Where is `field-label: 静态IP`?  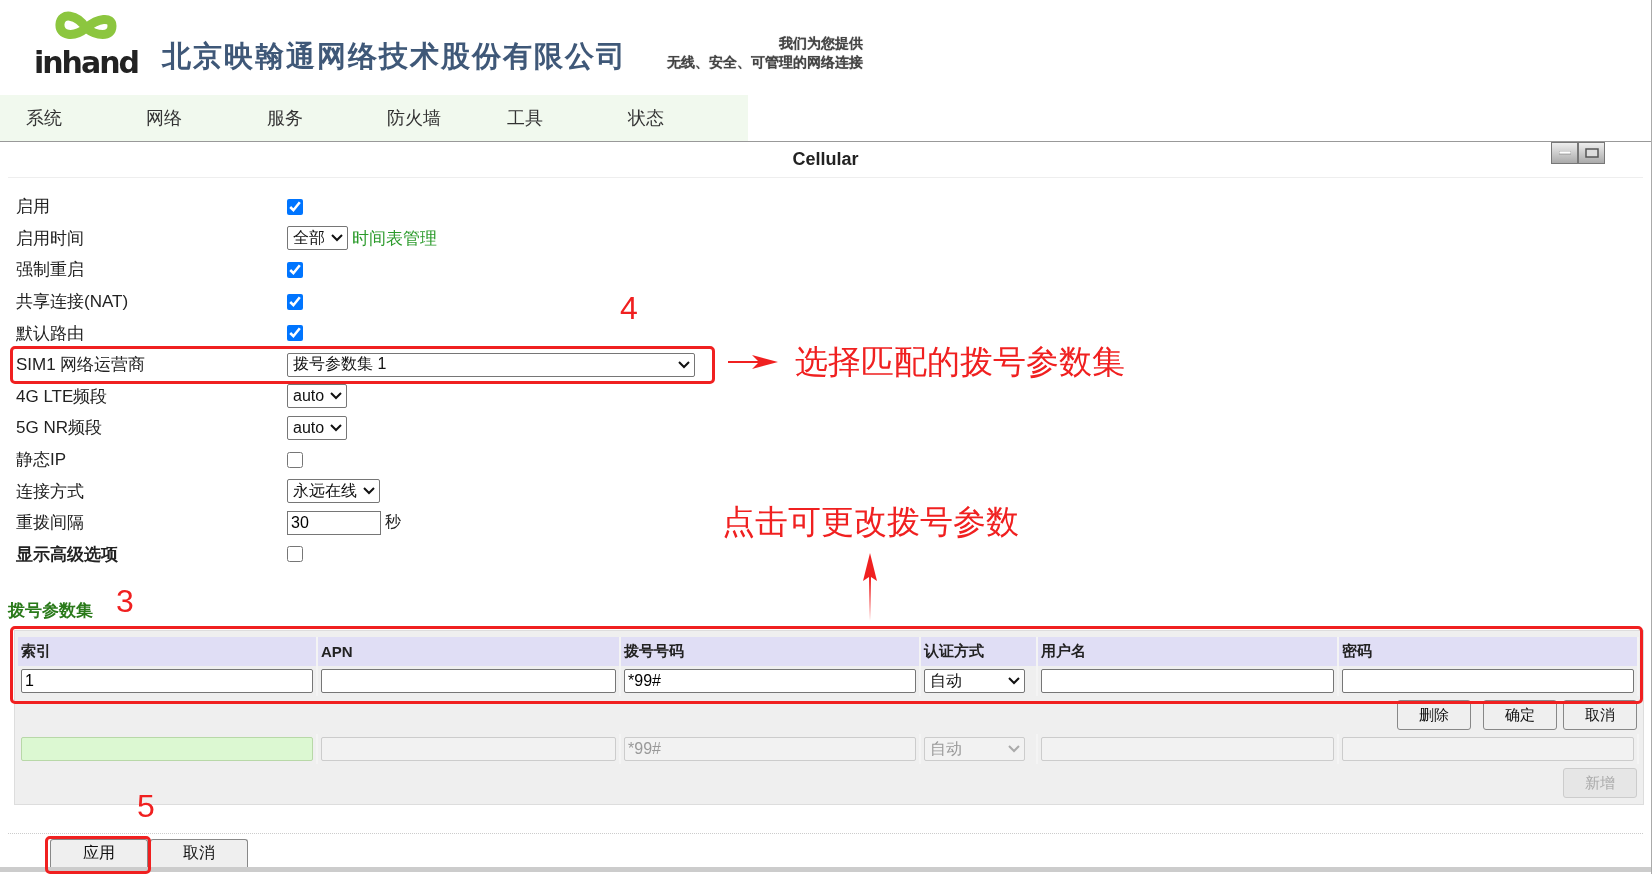
field-label: 静态IP is located at coordinates (42, 460).